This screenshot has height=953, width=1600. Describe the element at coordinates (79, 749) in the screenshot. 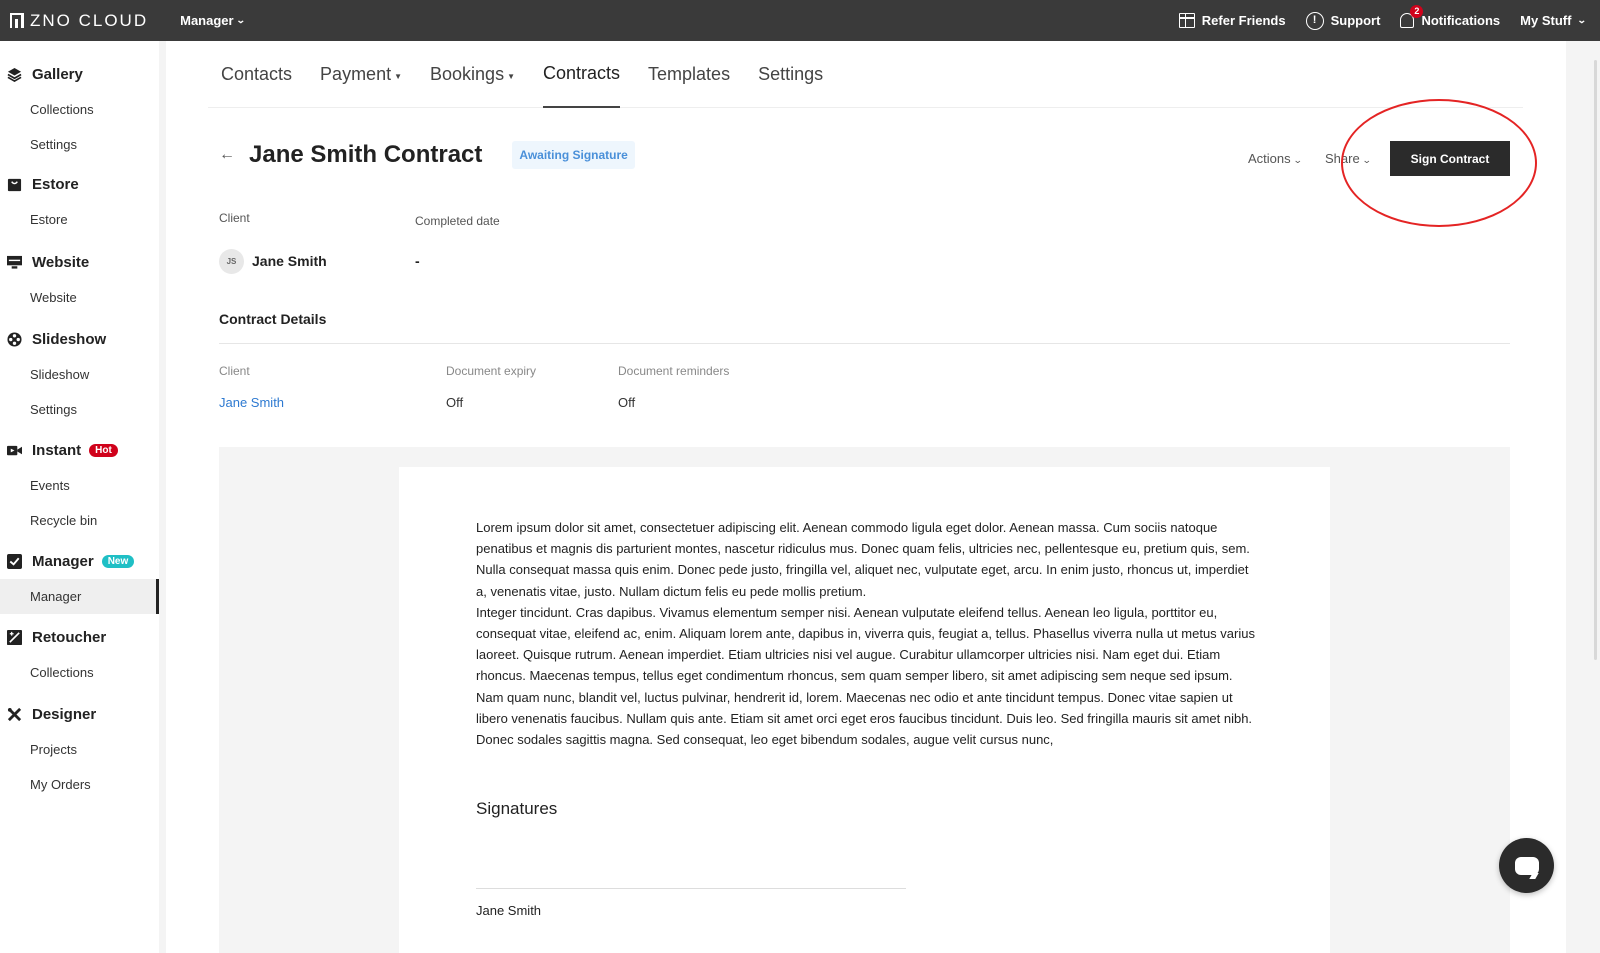

I see `sidebar-item-projects: Projects` at that location.